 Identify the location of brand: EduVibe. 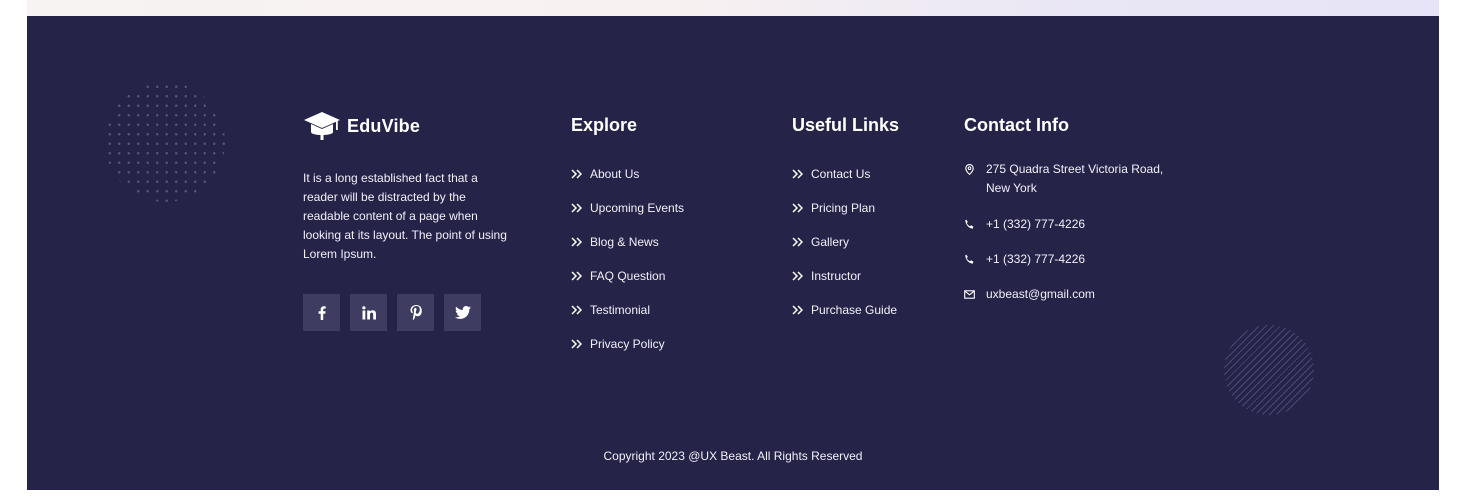
(361, 126).